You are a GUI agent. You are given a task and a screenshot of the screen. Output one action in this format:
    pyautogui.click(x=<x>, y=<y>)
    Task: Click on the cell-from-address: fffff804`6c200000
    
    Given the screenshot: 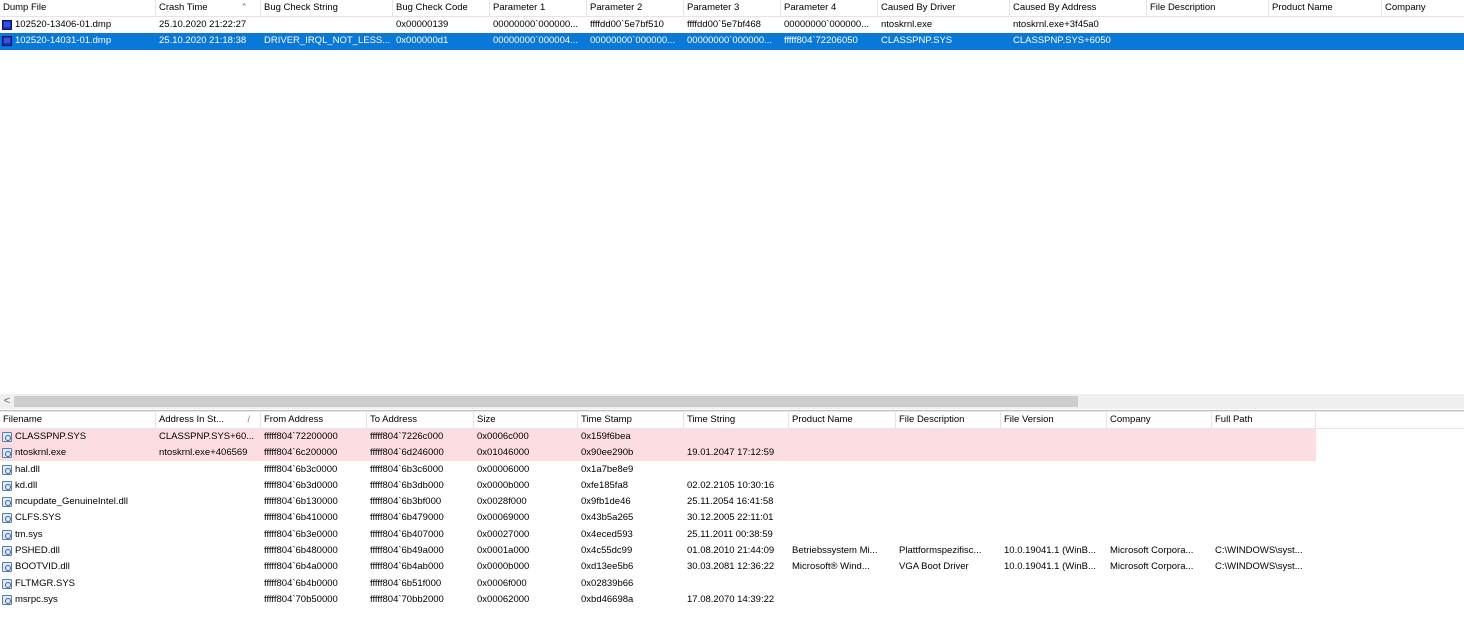 What is the action you would take?
    pyautogui.click(x=301, y=453)
    